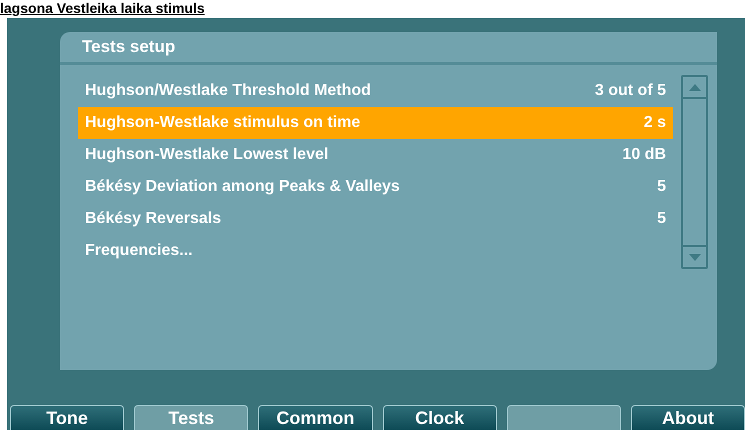 This screenshot has height=430, width=745. Describe the element at coordinates (67, 417) in the screenshot. I see `tab: Tone` at that location.